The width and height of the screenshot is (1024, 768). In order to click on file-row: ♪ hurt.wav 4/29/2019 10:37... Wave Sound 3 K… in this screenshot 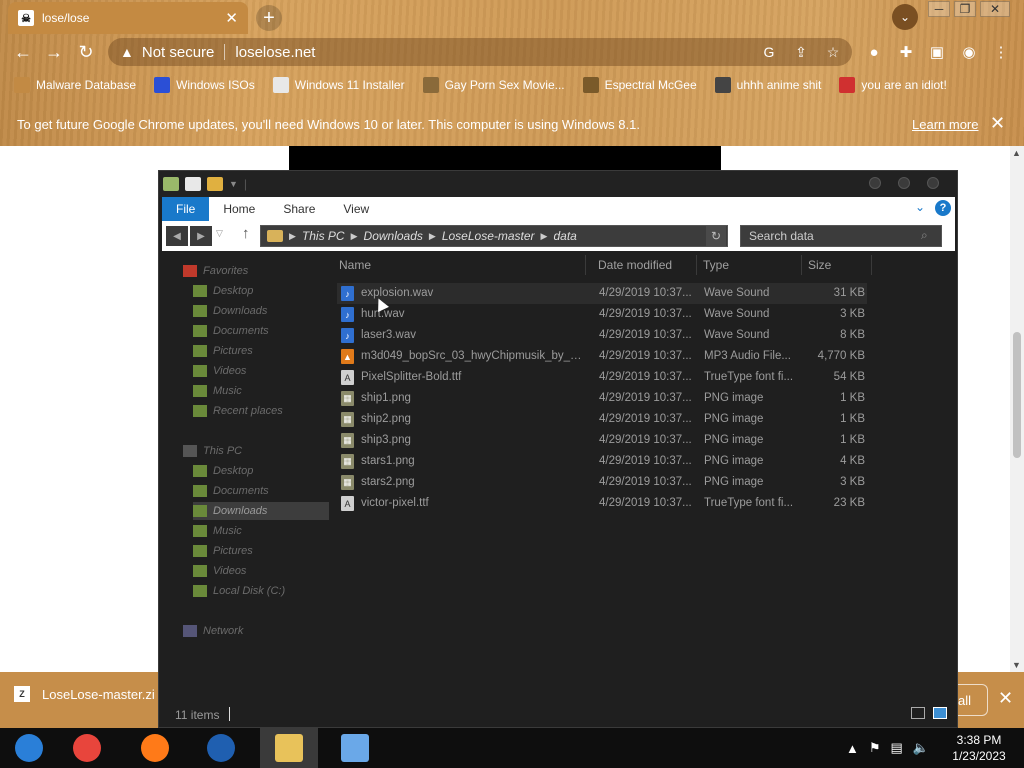, I will do `click(602, 314)`.